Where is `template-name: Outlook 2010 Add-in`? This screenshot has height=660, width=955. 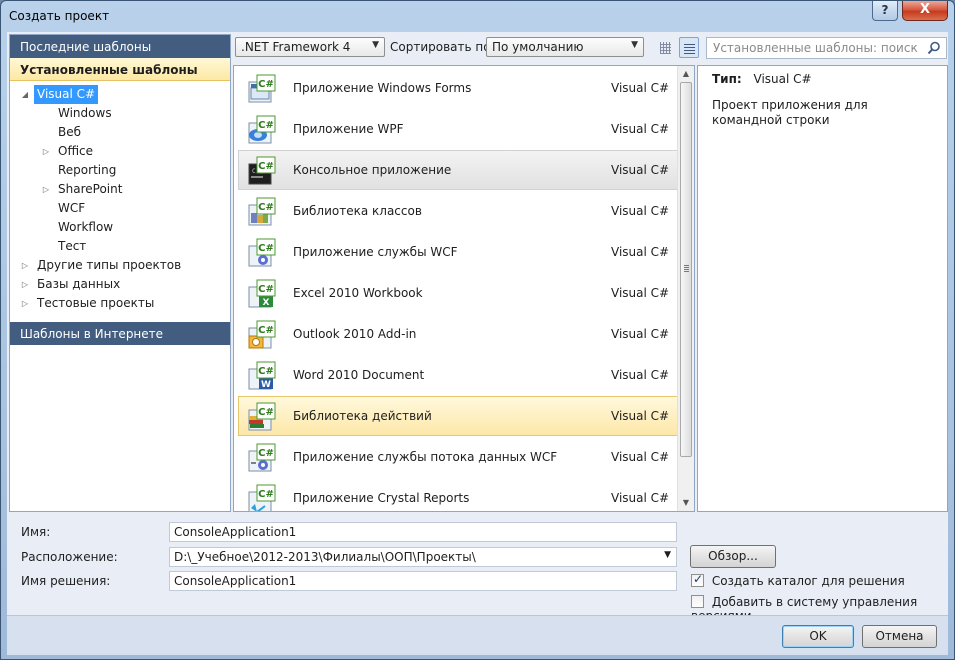 template-name: Outlook 2010 Add-in is located at coordinates (355, 334).